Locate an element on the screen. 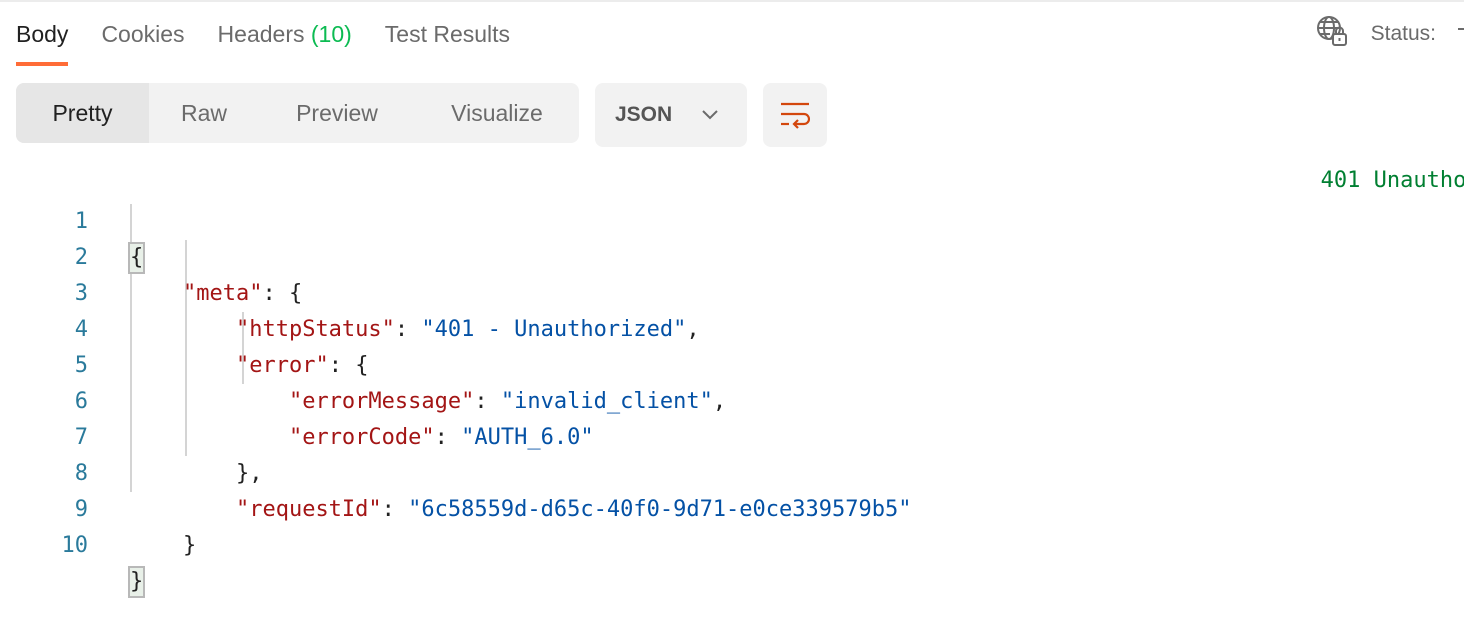  tab-test-results-label: Test Results is located at coordinates (447, 34).